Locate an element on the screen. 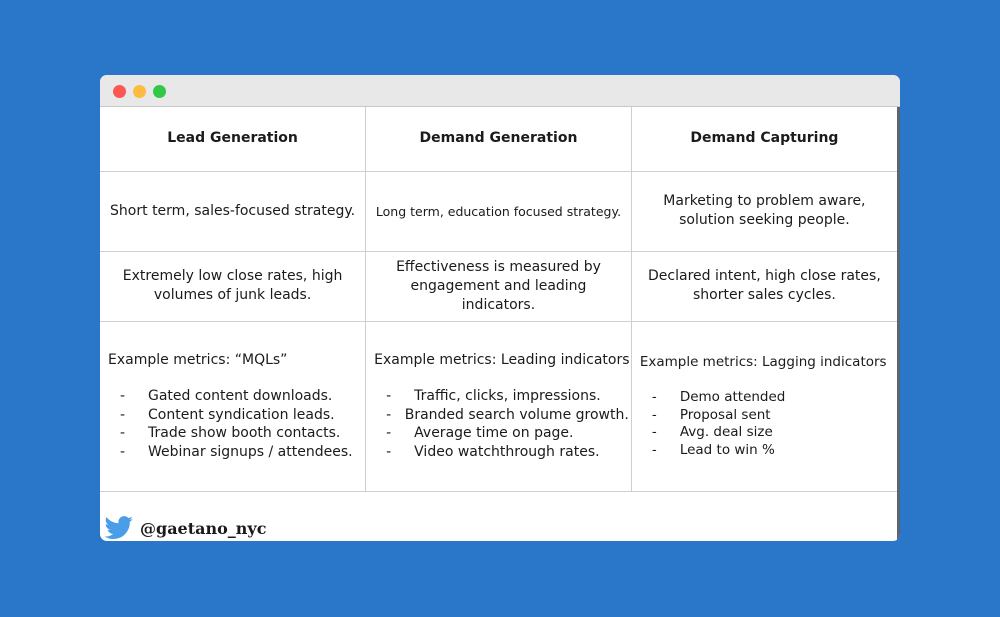  list-item: - Gated content downloads. is located at coordinates (235, 396).